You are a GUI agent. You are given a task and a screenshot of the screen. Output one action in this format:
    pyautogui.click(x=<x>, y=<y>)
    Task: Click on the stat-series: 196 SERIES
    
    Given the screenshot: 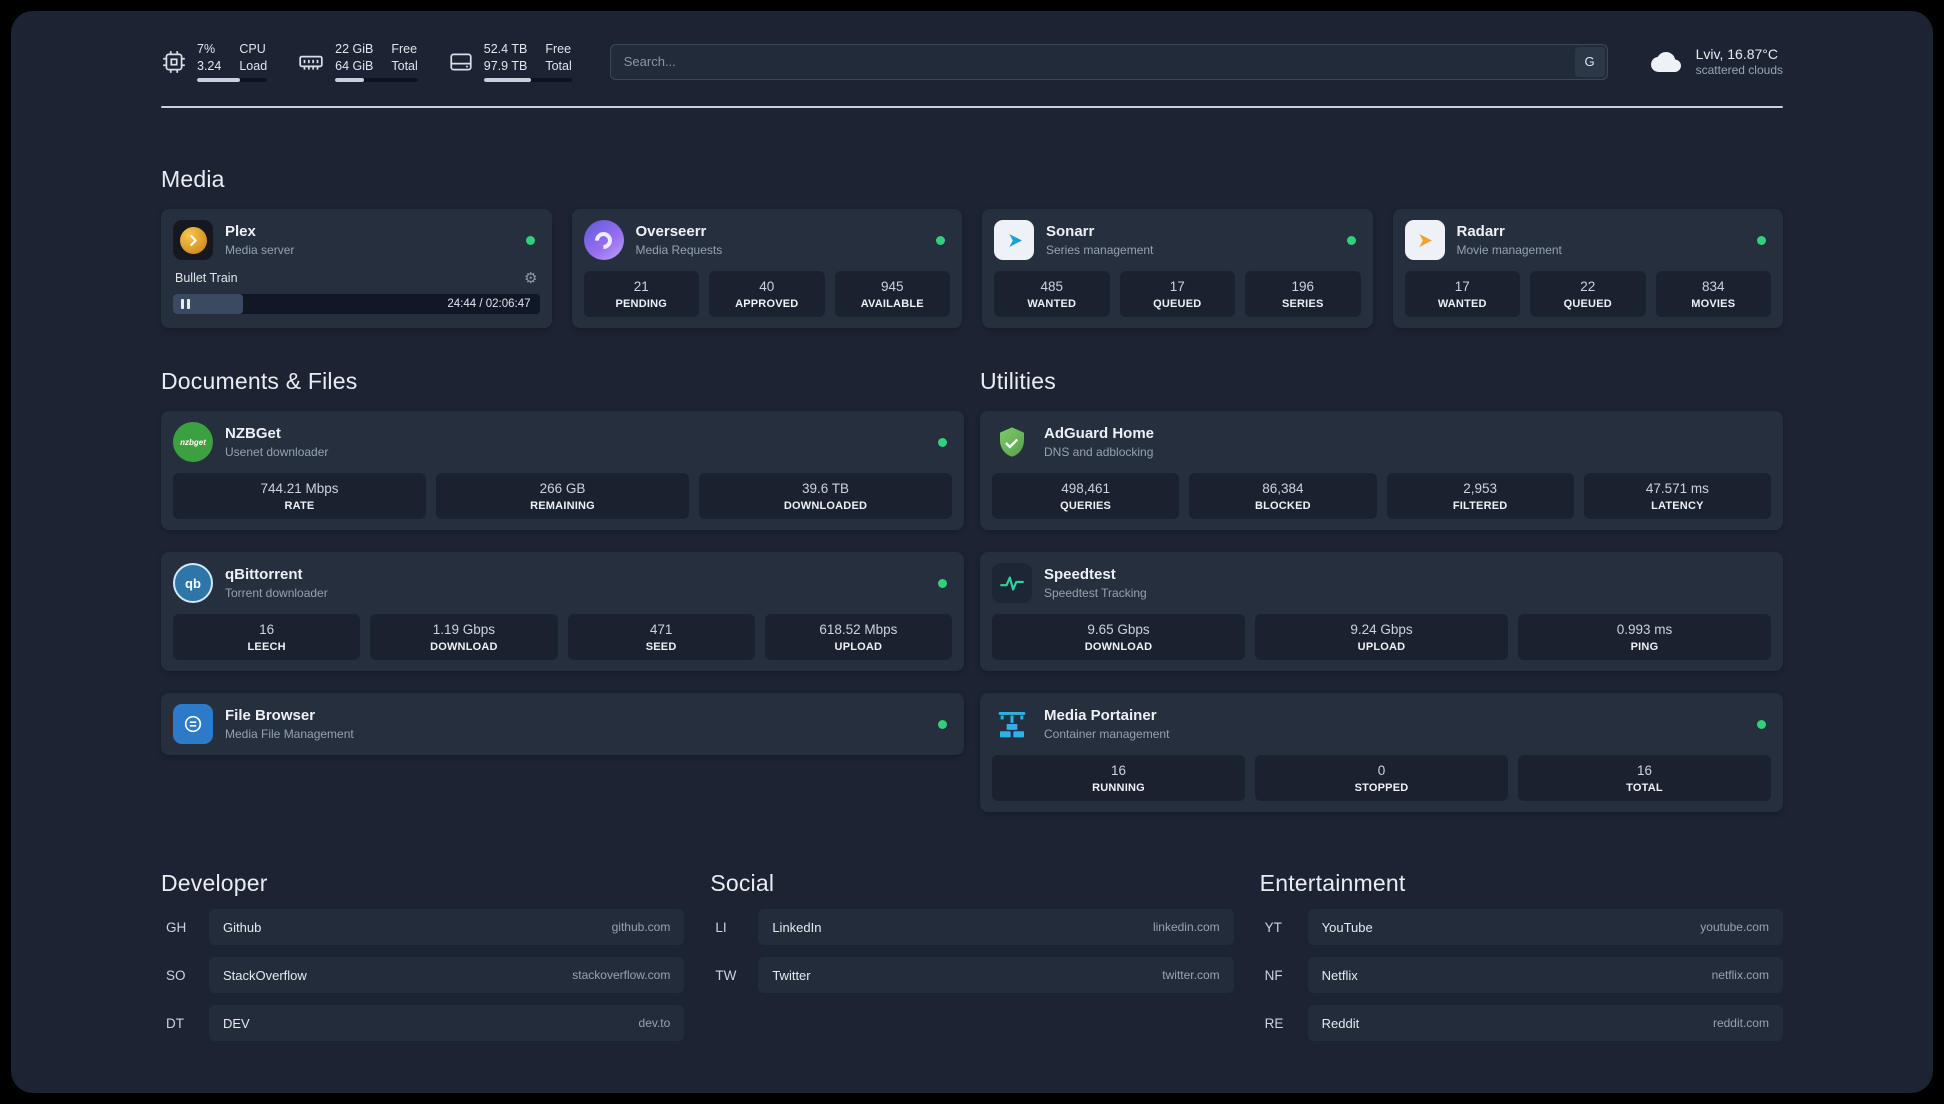 What is the action you would take?
    pyautogui.click(x=1303, y=294)
    